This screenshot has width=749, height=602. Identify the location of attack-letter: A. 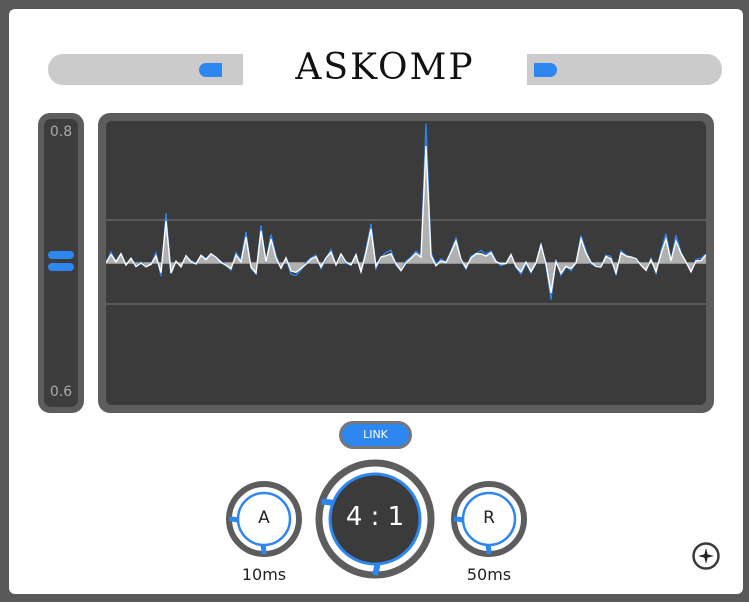
(264, 518).